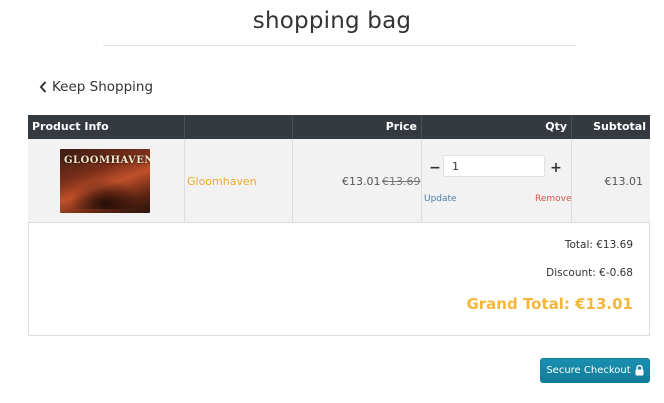 The height and width of the screenshot is (403, 664). I want to click on cell-image: GLOOMHAVEN, so click(106, 180).